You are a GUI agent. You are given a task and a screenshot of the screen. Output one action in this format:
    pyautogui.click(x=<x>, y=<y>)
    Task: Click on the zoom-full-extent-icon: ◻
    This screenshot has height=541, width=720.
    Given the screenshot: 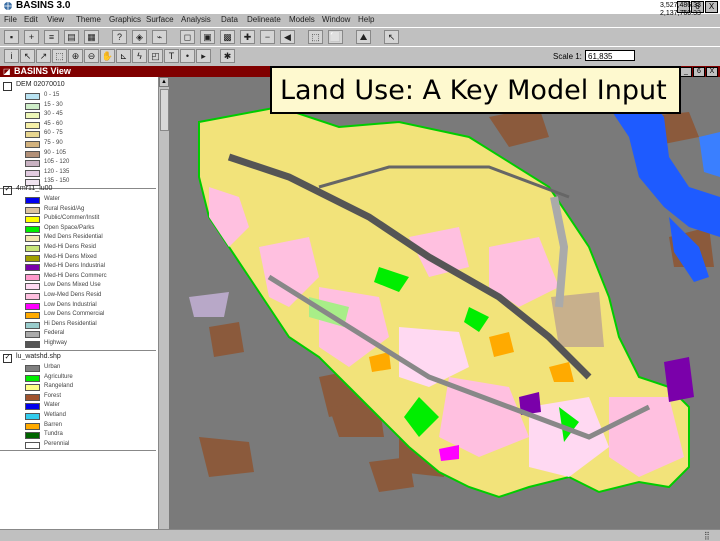 What is the action you would take?
    pyautogui.click(x=187, y=37)
    